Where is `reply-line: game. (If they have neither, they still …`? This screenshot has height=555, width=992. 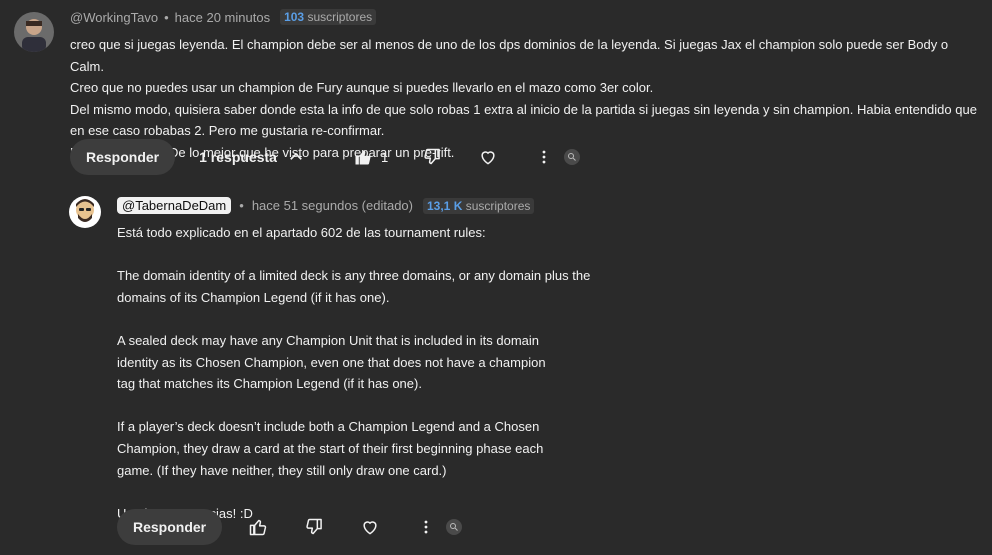 reply-line: game. (If they have neither, they still … is located at coordinates (282, 470).